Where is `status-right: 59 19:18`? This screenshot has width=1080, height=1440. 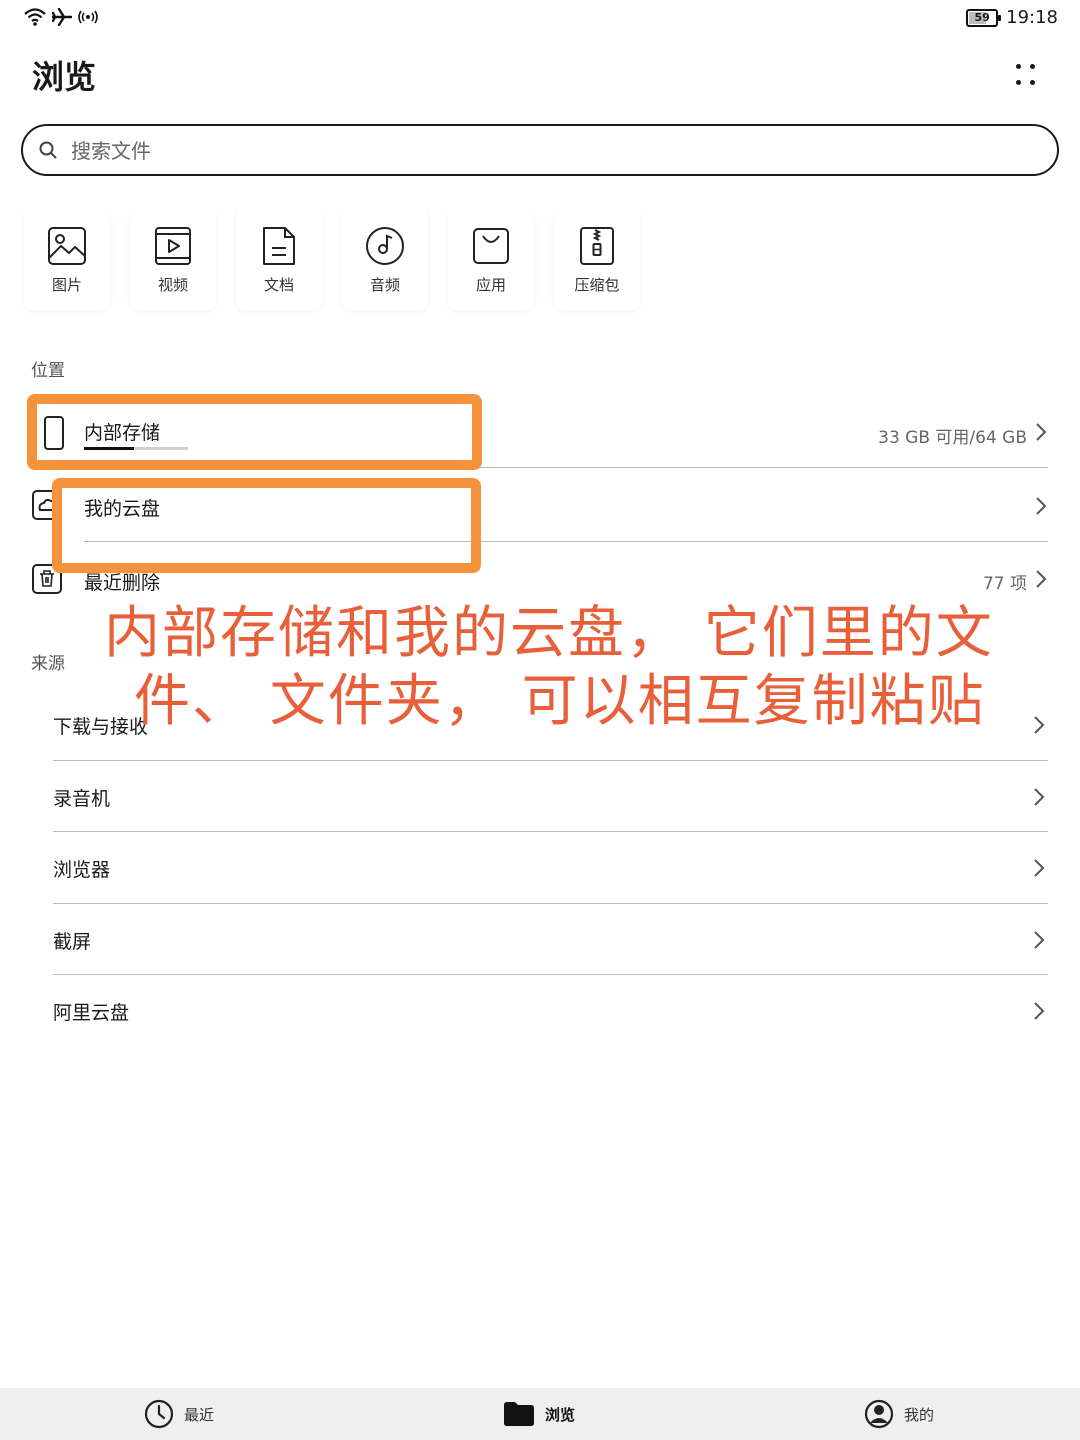 status-right: 59 19:18 is located at coordinates (1012, 17).